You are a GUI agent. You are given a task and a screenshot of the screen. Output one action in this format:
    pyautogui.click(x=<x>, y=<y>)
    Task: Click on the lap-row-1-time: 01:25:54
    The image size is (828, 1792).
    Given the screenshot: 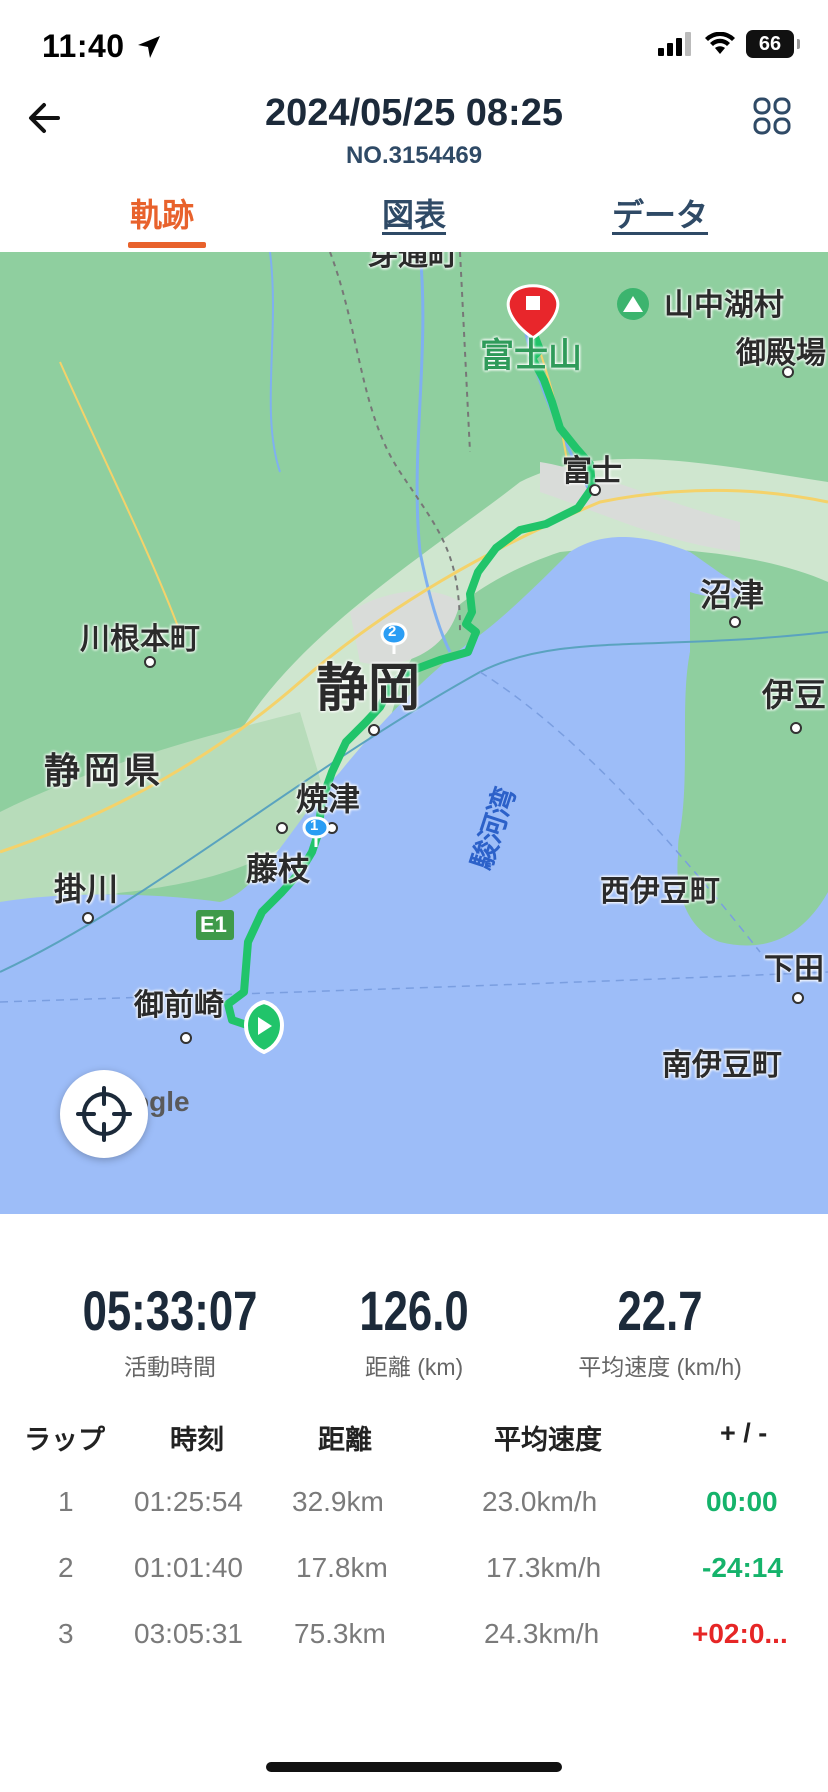 What is the action you would take?
    pyautogui.click(x=188, y=1501)
    